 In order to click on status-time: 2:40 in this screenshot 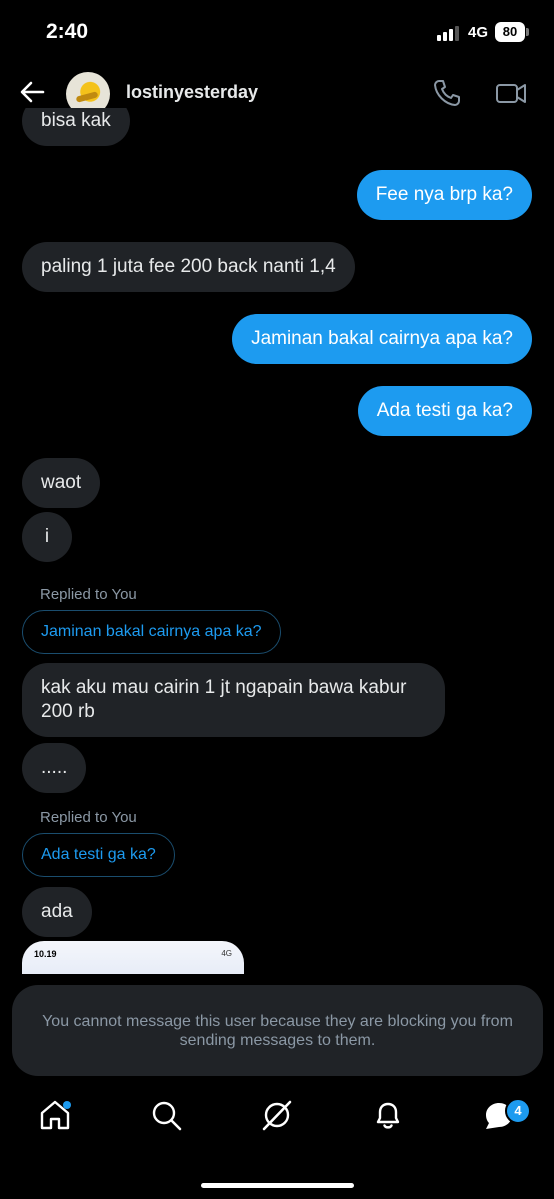, I will do `click(67, 31)`.